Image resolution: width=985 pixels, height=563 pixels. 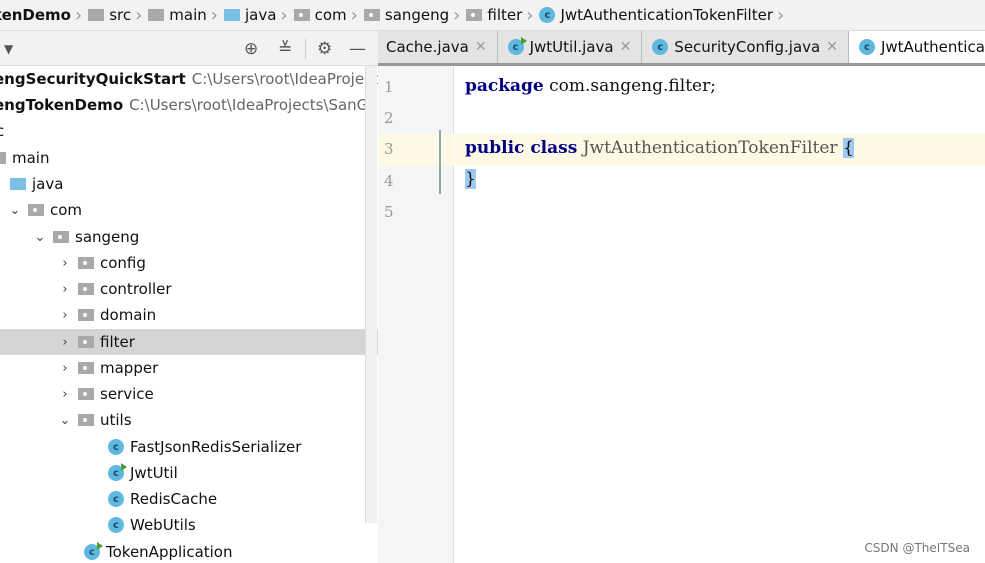 What do you see at coordinates (188, 15) in the screenshot?
I see `crumb-label: main` at bounding box center [188, 15].